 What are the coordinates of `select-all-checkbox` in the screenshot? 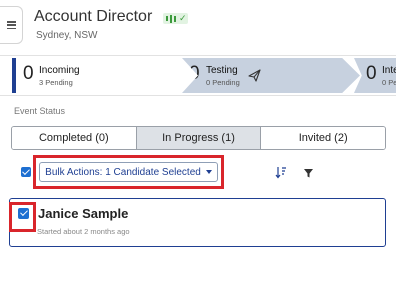 It's located at (26, 172).